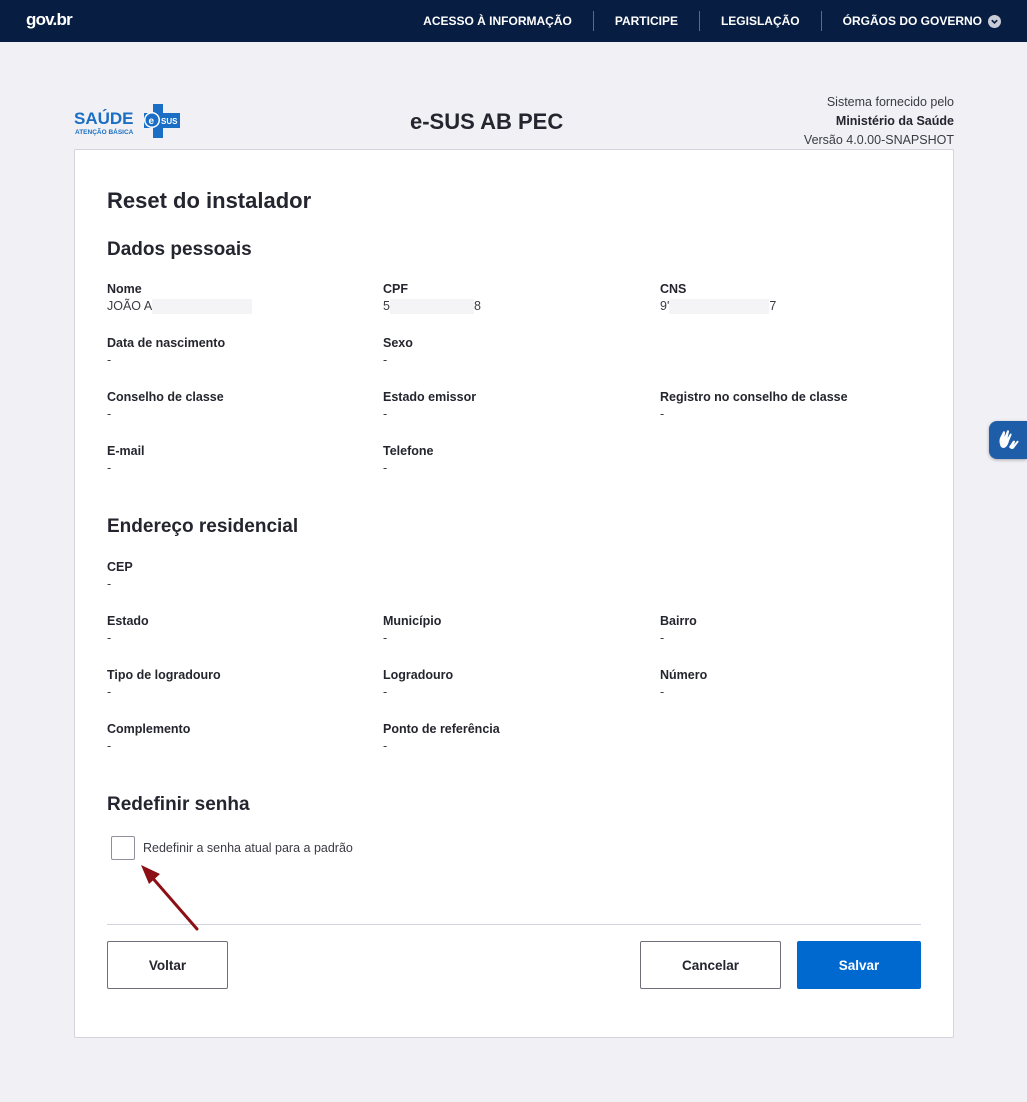 The height and width of the screenshot is (1102, 1027). Describe the element at coordinates (395, 289) in the screenshot. I see `field-label: CPF` at that location.